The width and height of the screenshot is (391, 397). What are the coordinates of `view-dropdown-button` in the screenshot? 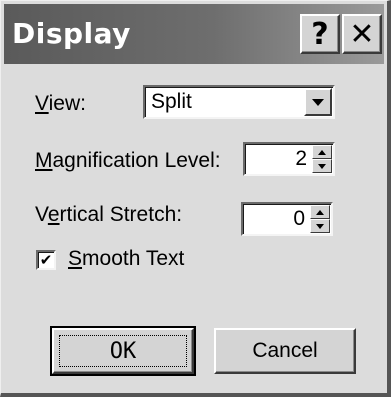 It's located at (318, 102).